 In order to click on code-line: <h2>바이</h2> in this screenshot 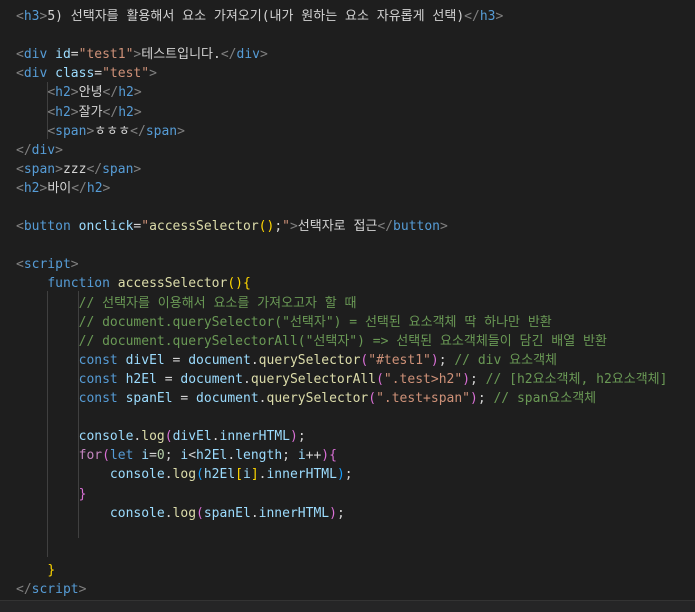, I will do `click(63, 188)`.